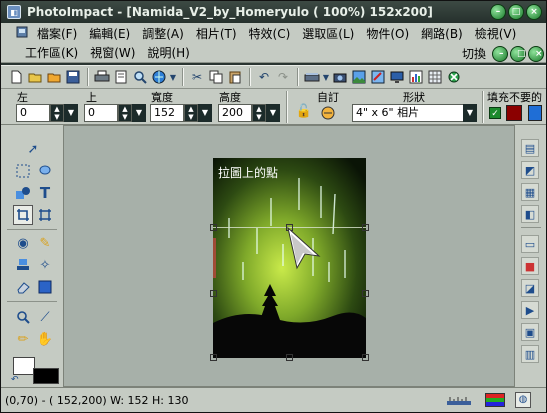 This screenshot has height=413, width=547. Describe the element at coordinates (139, 113) in the screenshot. I see `top-dropdown-icon: ▼` at that location.